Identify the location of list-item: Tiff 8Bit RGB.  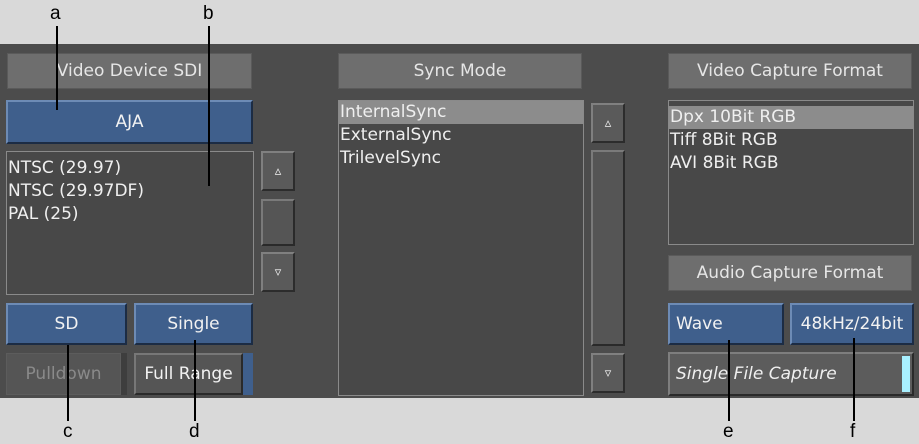
(791, 140).